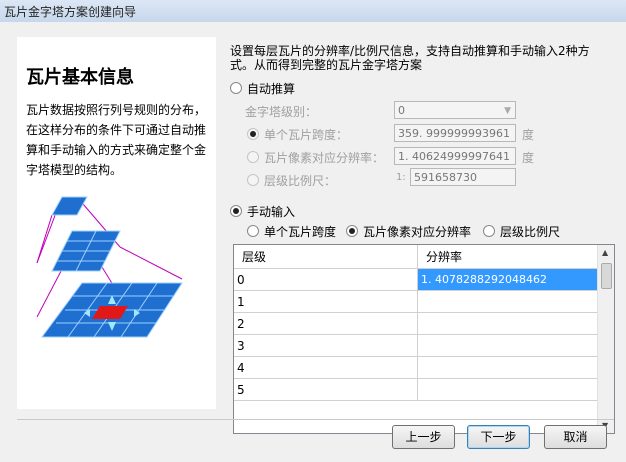  Describe the element at coordinates (592, 11) in the screenshot. I see `window-controls` at that location.